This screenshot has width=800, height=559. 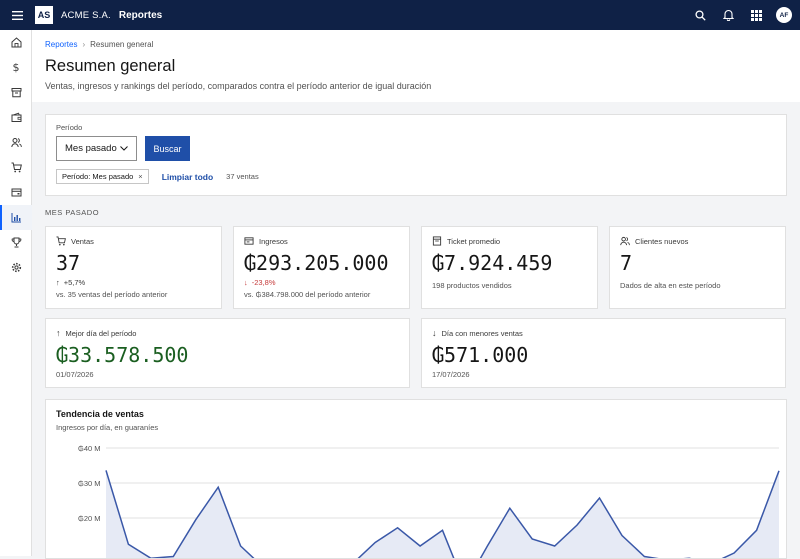 I want to click on nav-settings, so click(x=16, y=267).